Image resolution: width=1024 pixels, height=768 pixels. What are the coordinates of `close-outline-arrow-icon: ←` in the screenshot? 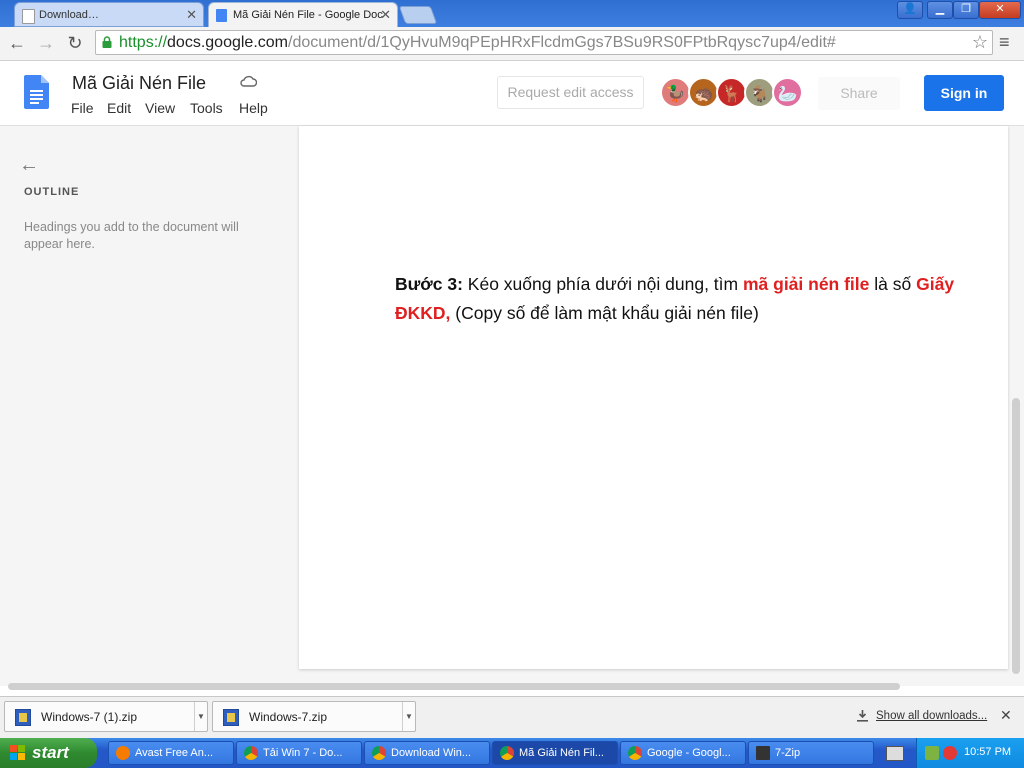 It's located at (29, 165).